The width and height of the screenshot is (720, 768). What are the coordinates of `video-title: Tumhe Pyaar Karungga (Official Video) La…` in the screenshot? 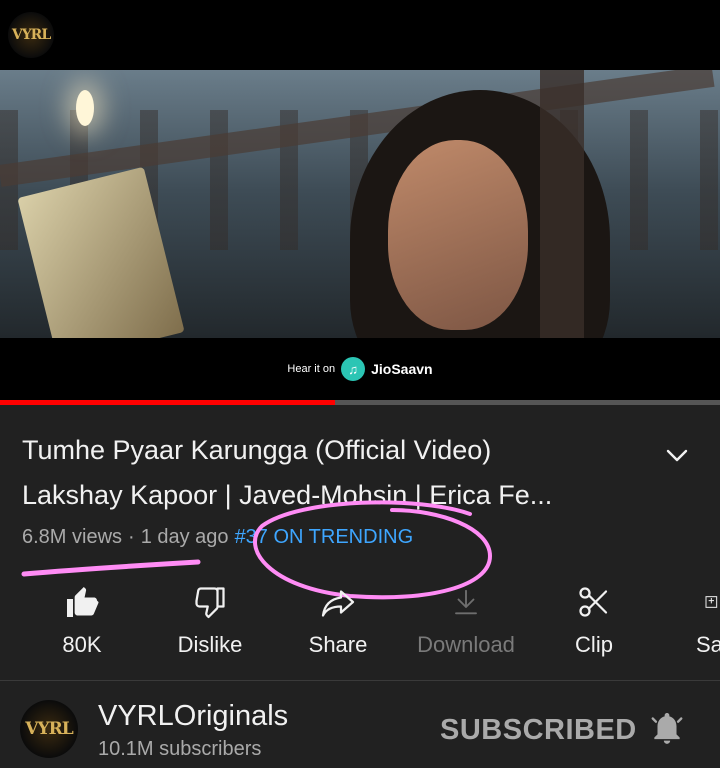 It's located at (332, 473).